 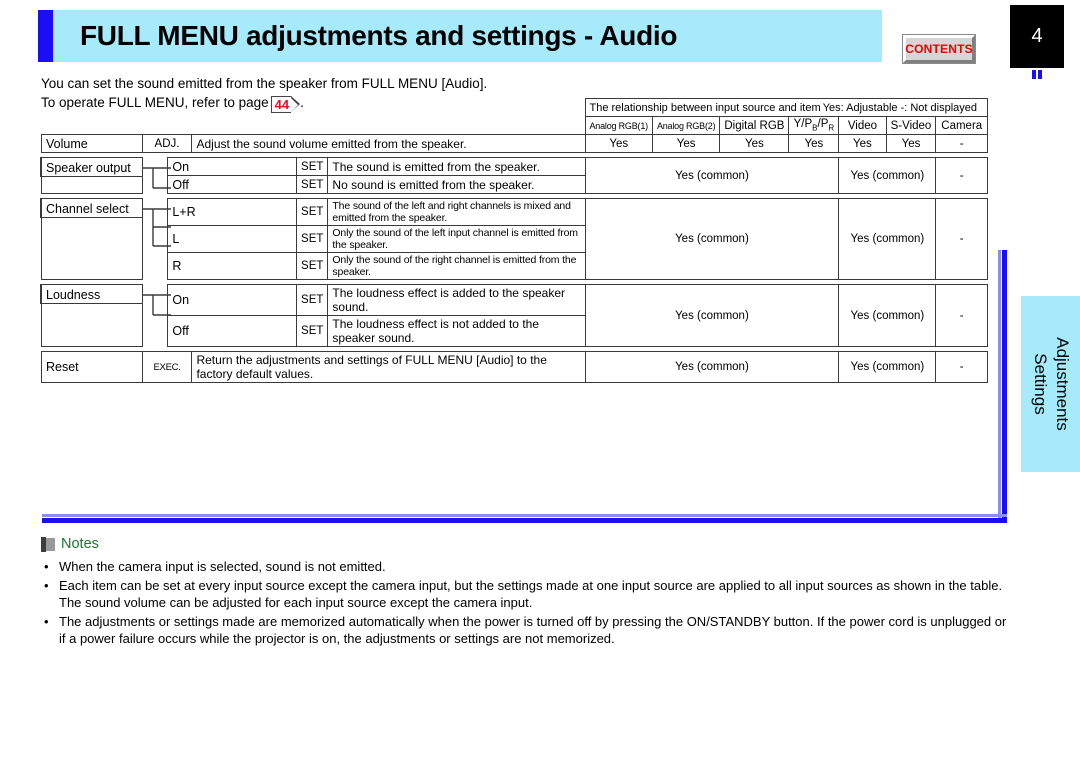 I want to click on value-volume-ypbpr: Yes, so click(x=814, y=143).